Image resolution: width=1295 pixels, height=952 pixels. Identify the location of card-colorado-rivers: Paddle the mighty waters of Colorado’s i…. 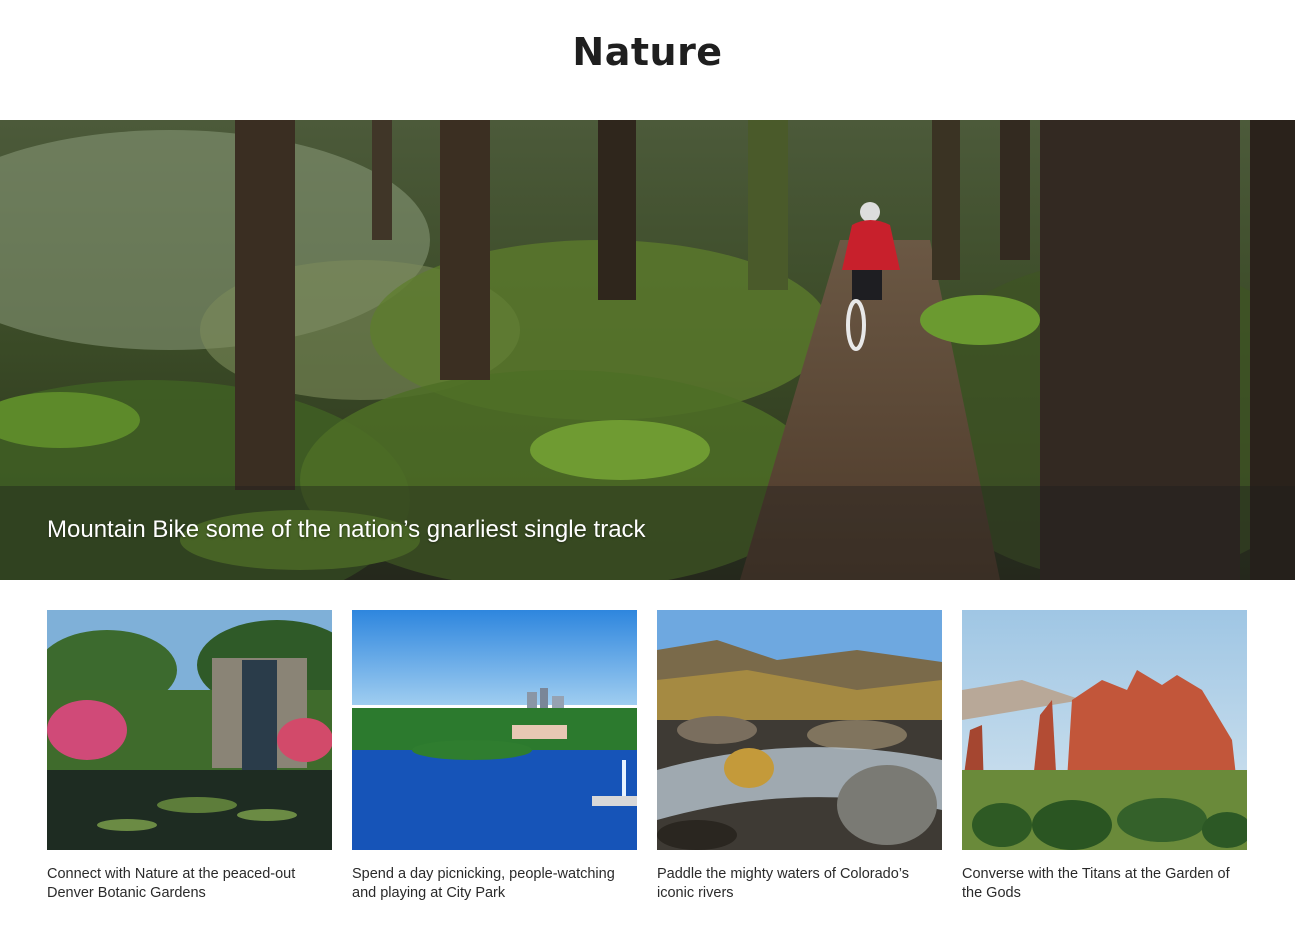
(799, 756).